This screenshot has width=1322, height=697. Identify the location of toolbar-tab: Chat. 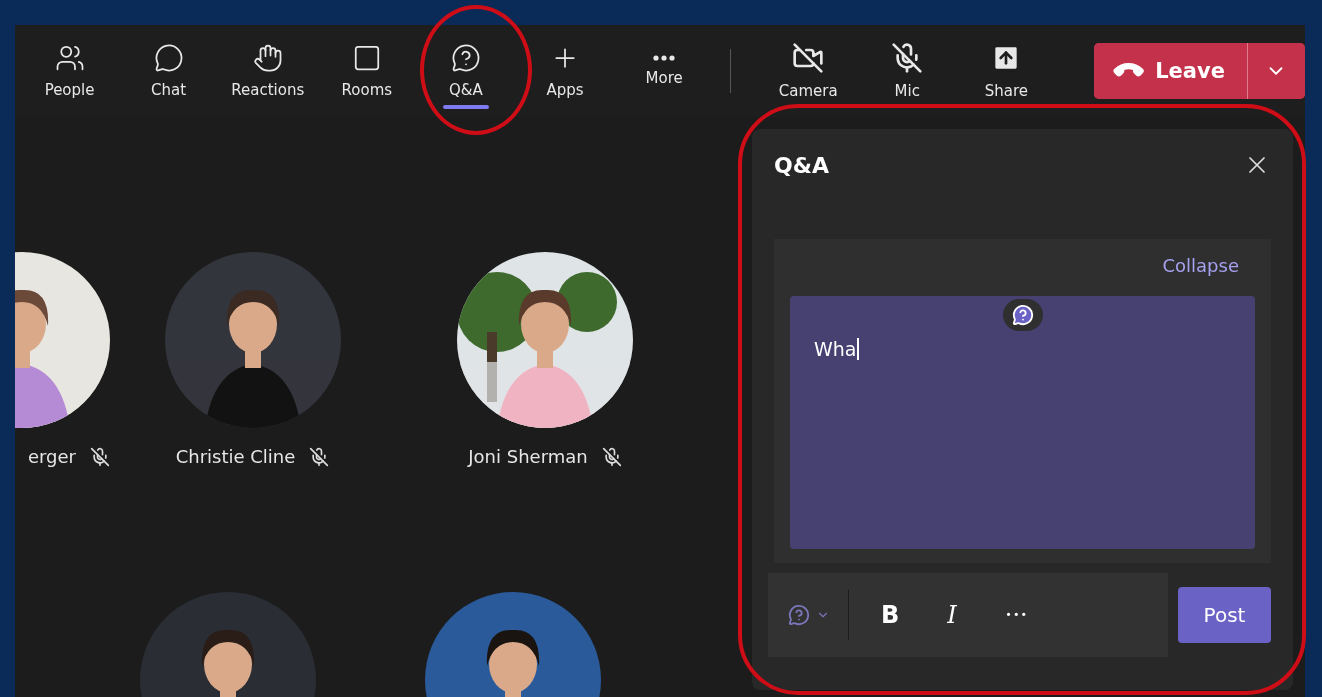
(169, 71).